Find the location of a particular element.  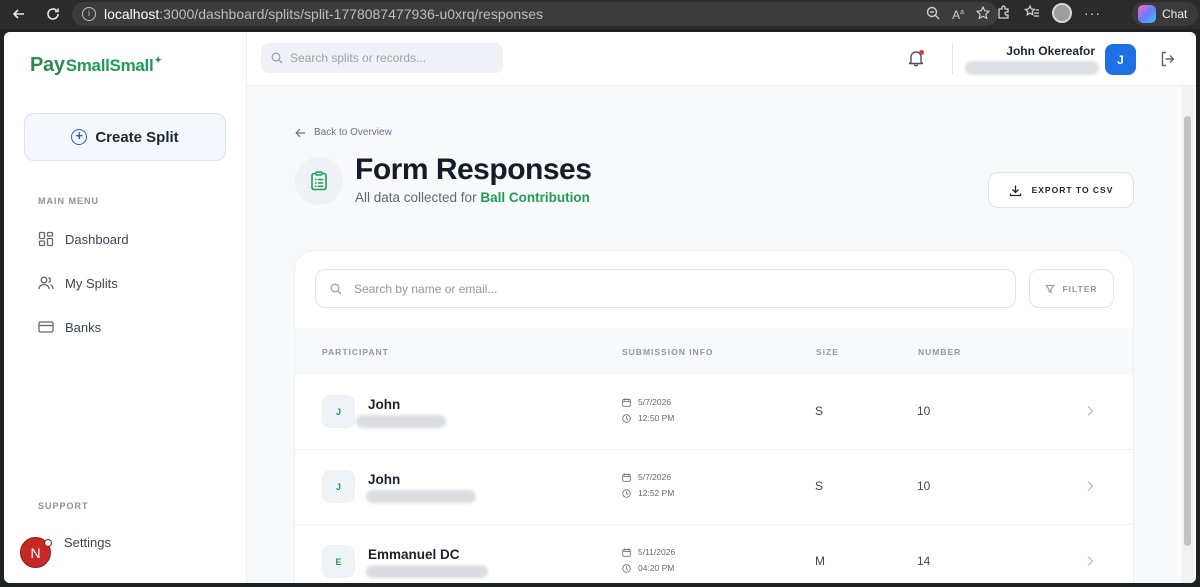

number-value: 14 is located at coordinates (924, 561).